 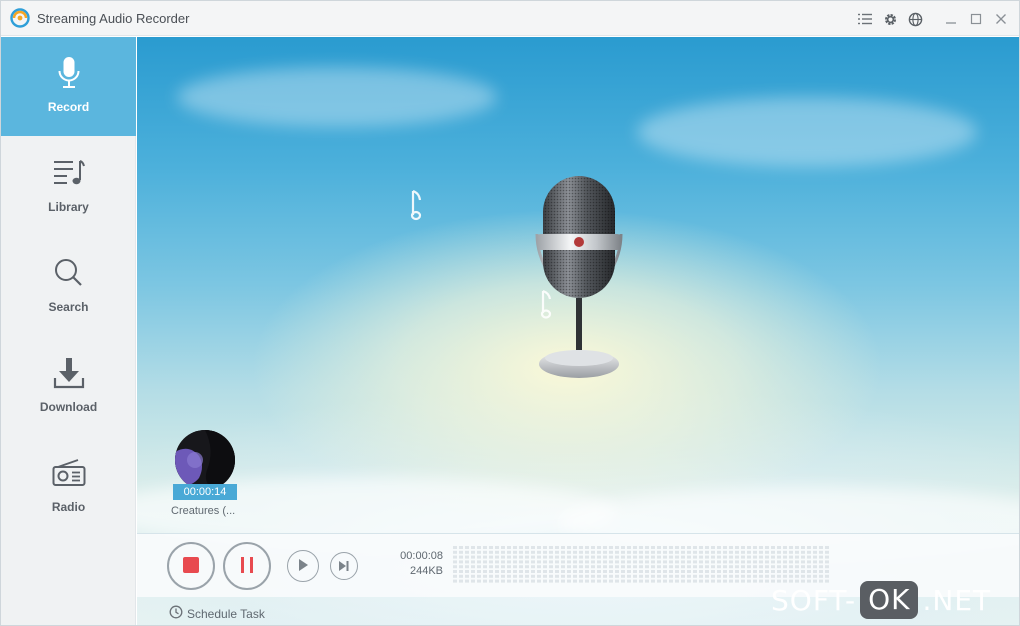 What do you see at coordinates (217, 613) in the screenshot?
I see `schedule-task-link: Schedule Task` at bounding box center [217, 613].